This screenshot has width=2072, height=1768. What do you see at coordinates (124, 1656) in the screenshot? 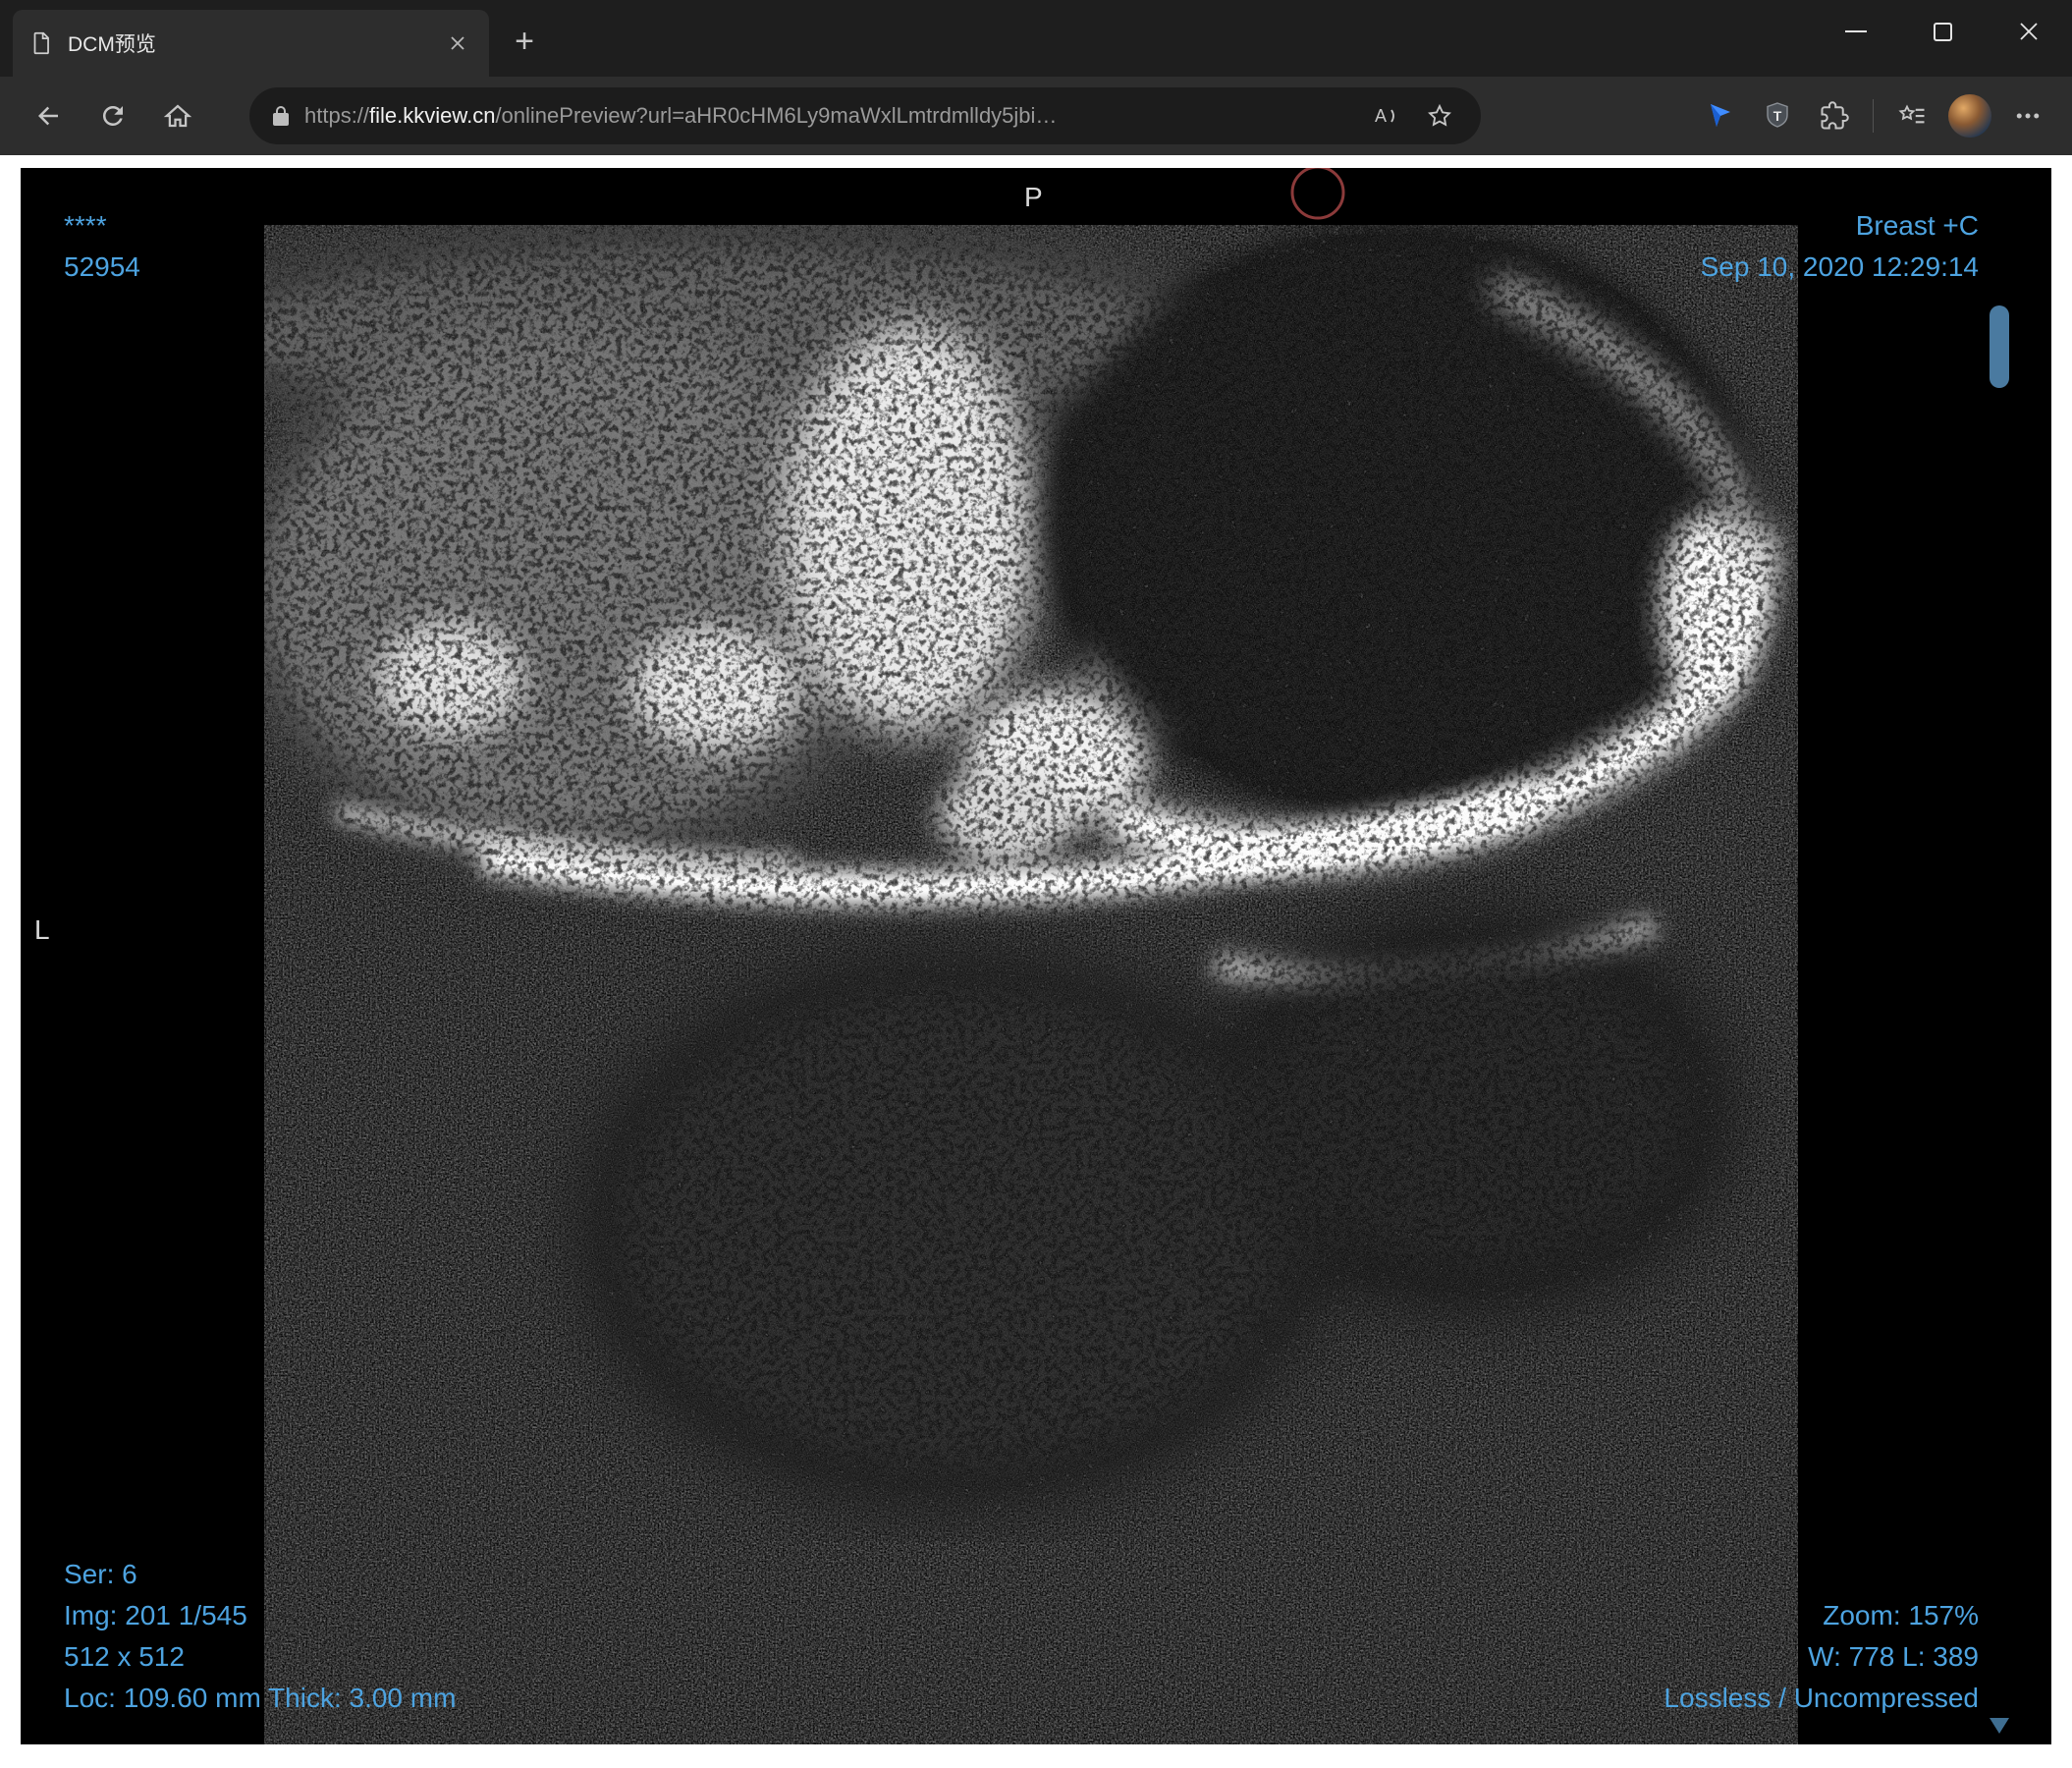
I see `image-matrix: 512 x 512` at bounding box center [124, 1656].